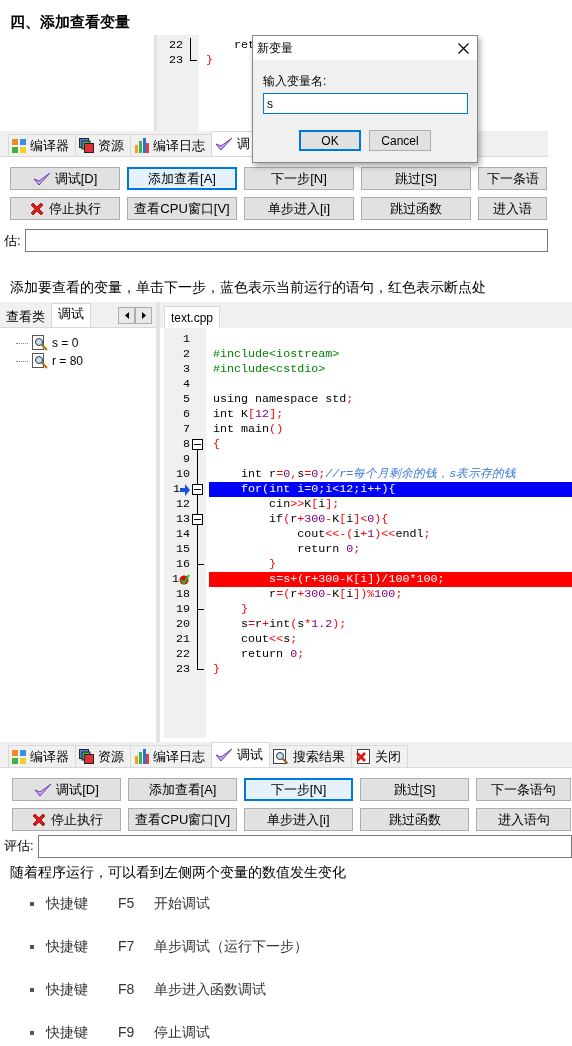 The height and width of the screenshot is (1046, 572). What do you see at coordinates (463, 48) in the screenshot?
I see `close-icon` at bounding box center [463, 48].